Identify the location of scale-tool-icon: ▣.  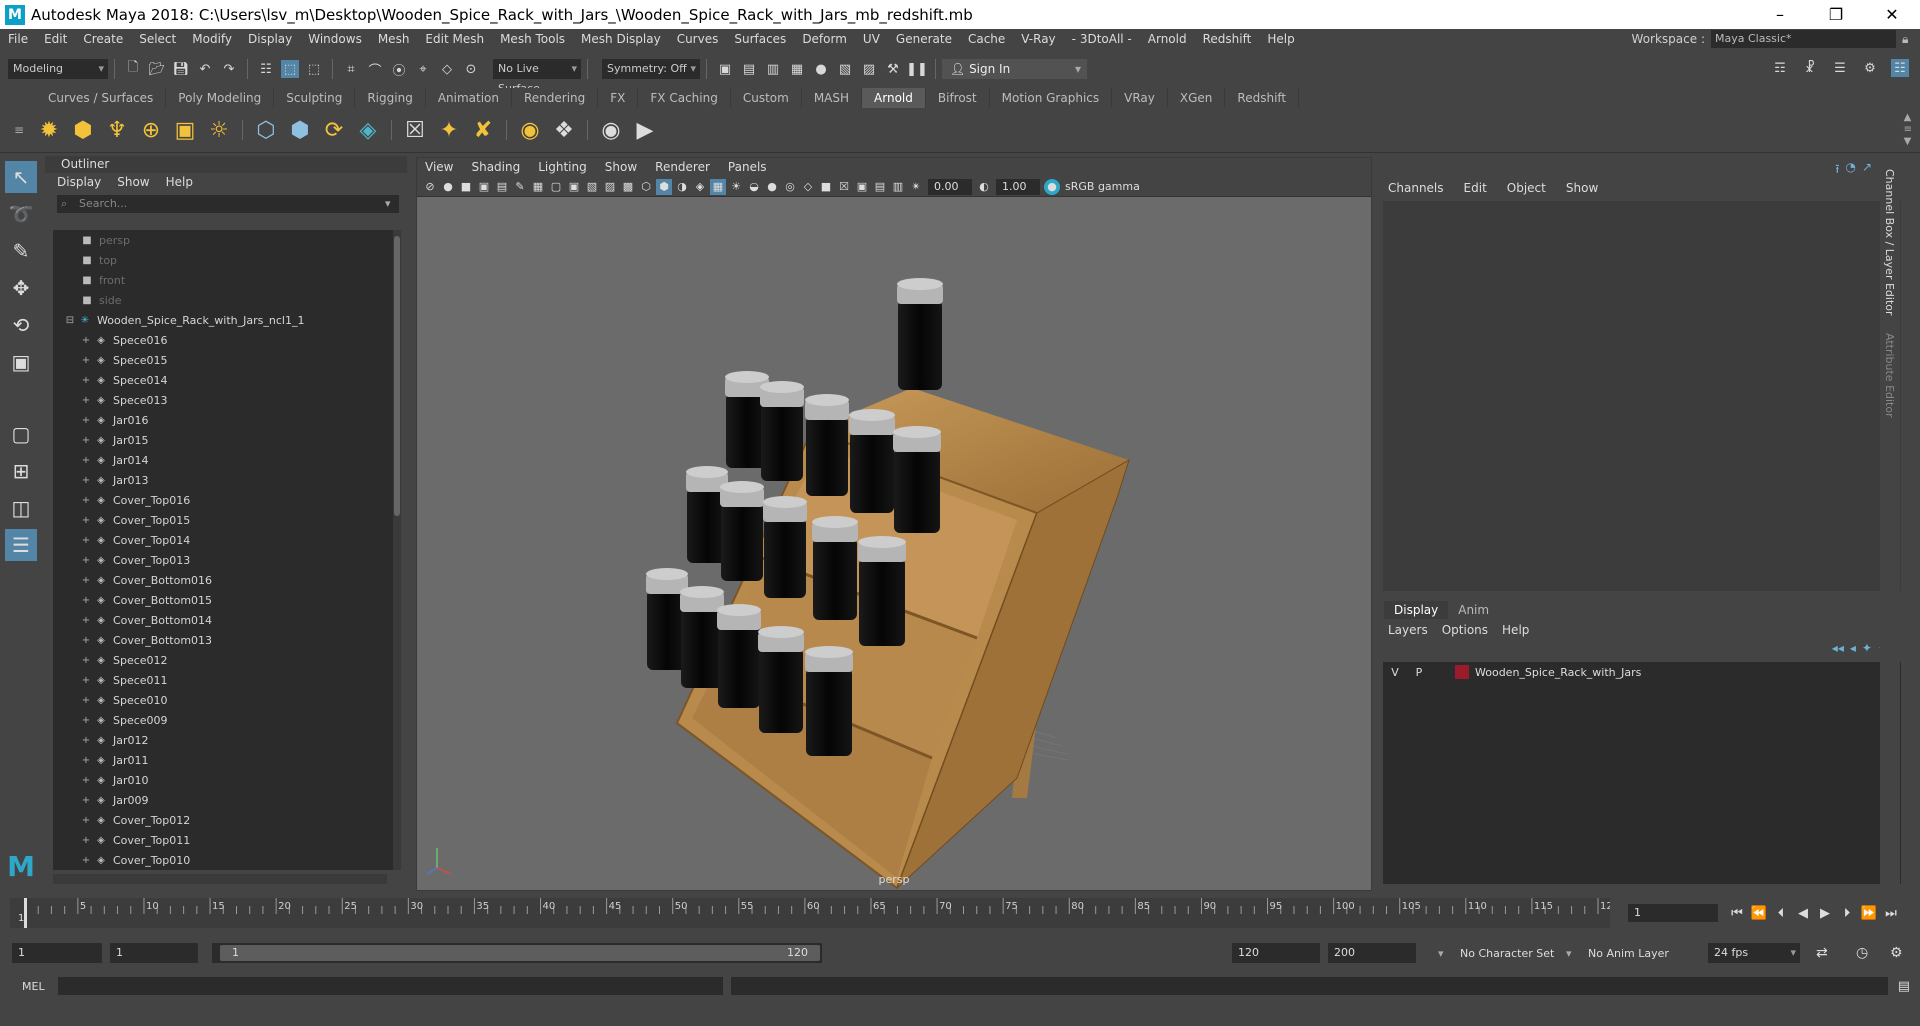
(21, 362).